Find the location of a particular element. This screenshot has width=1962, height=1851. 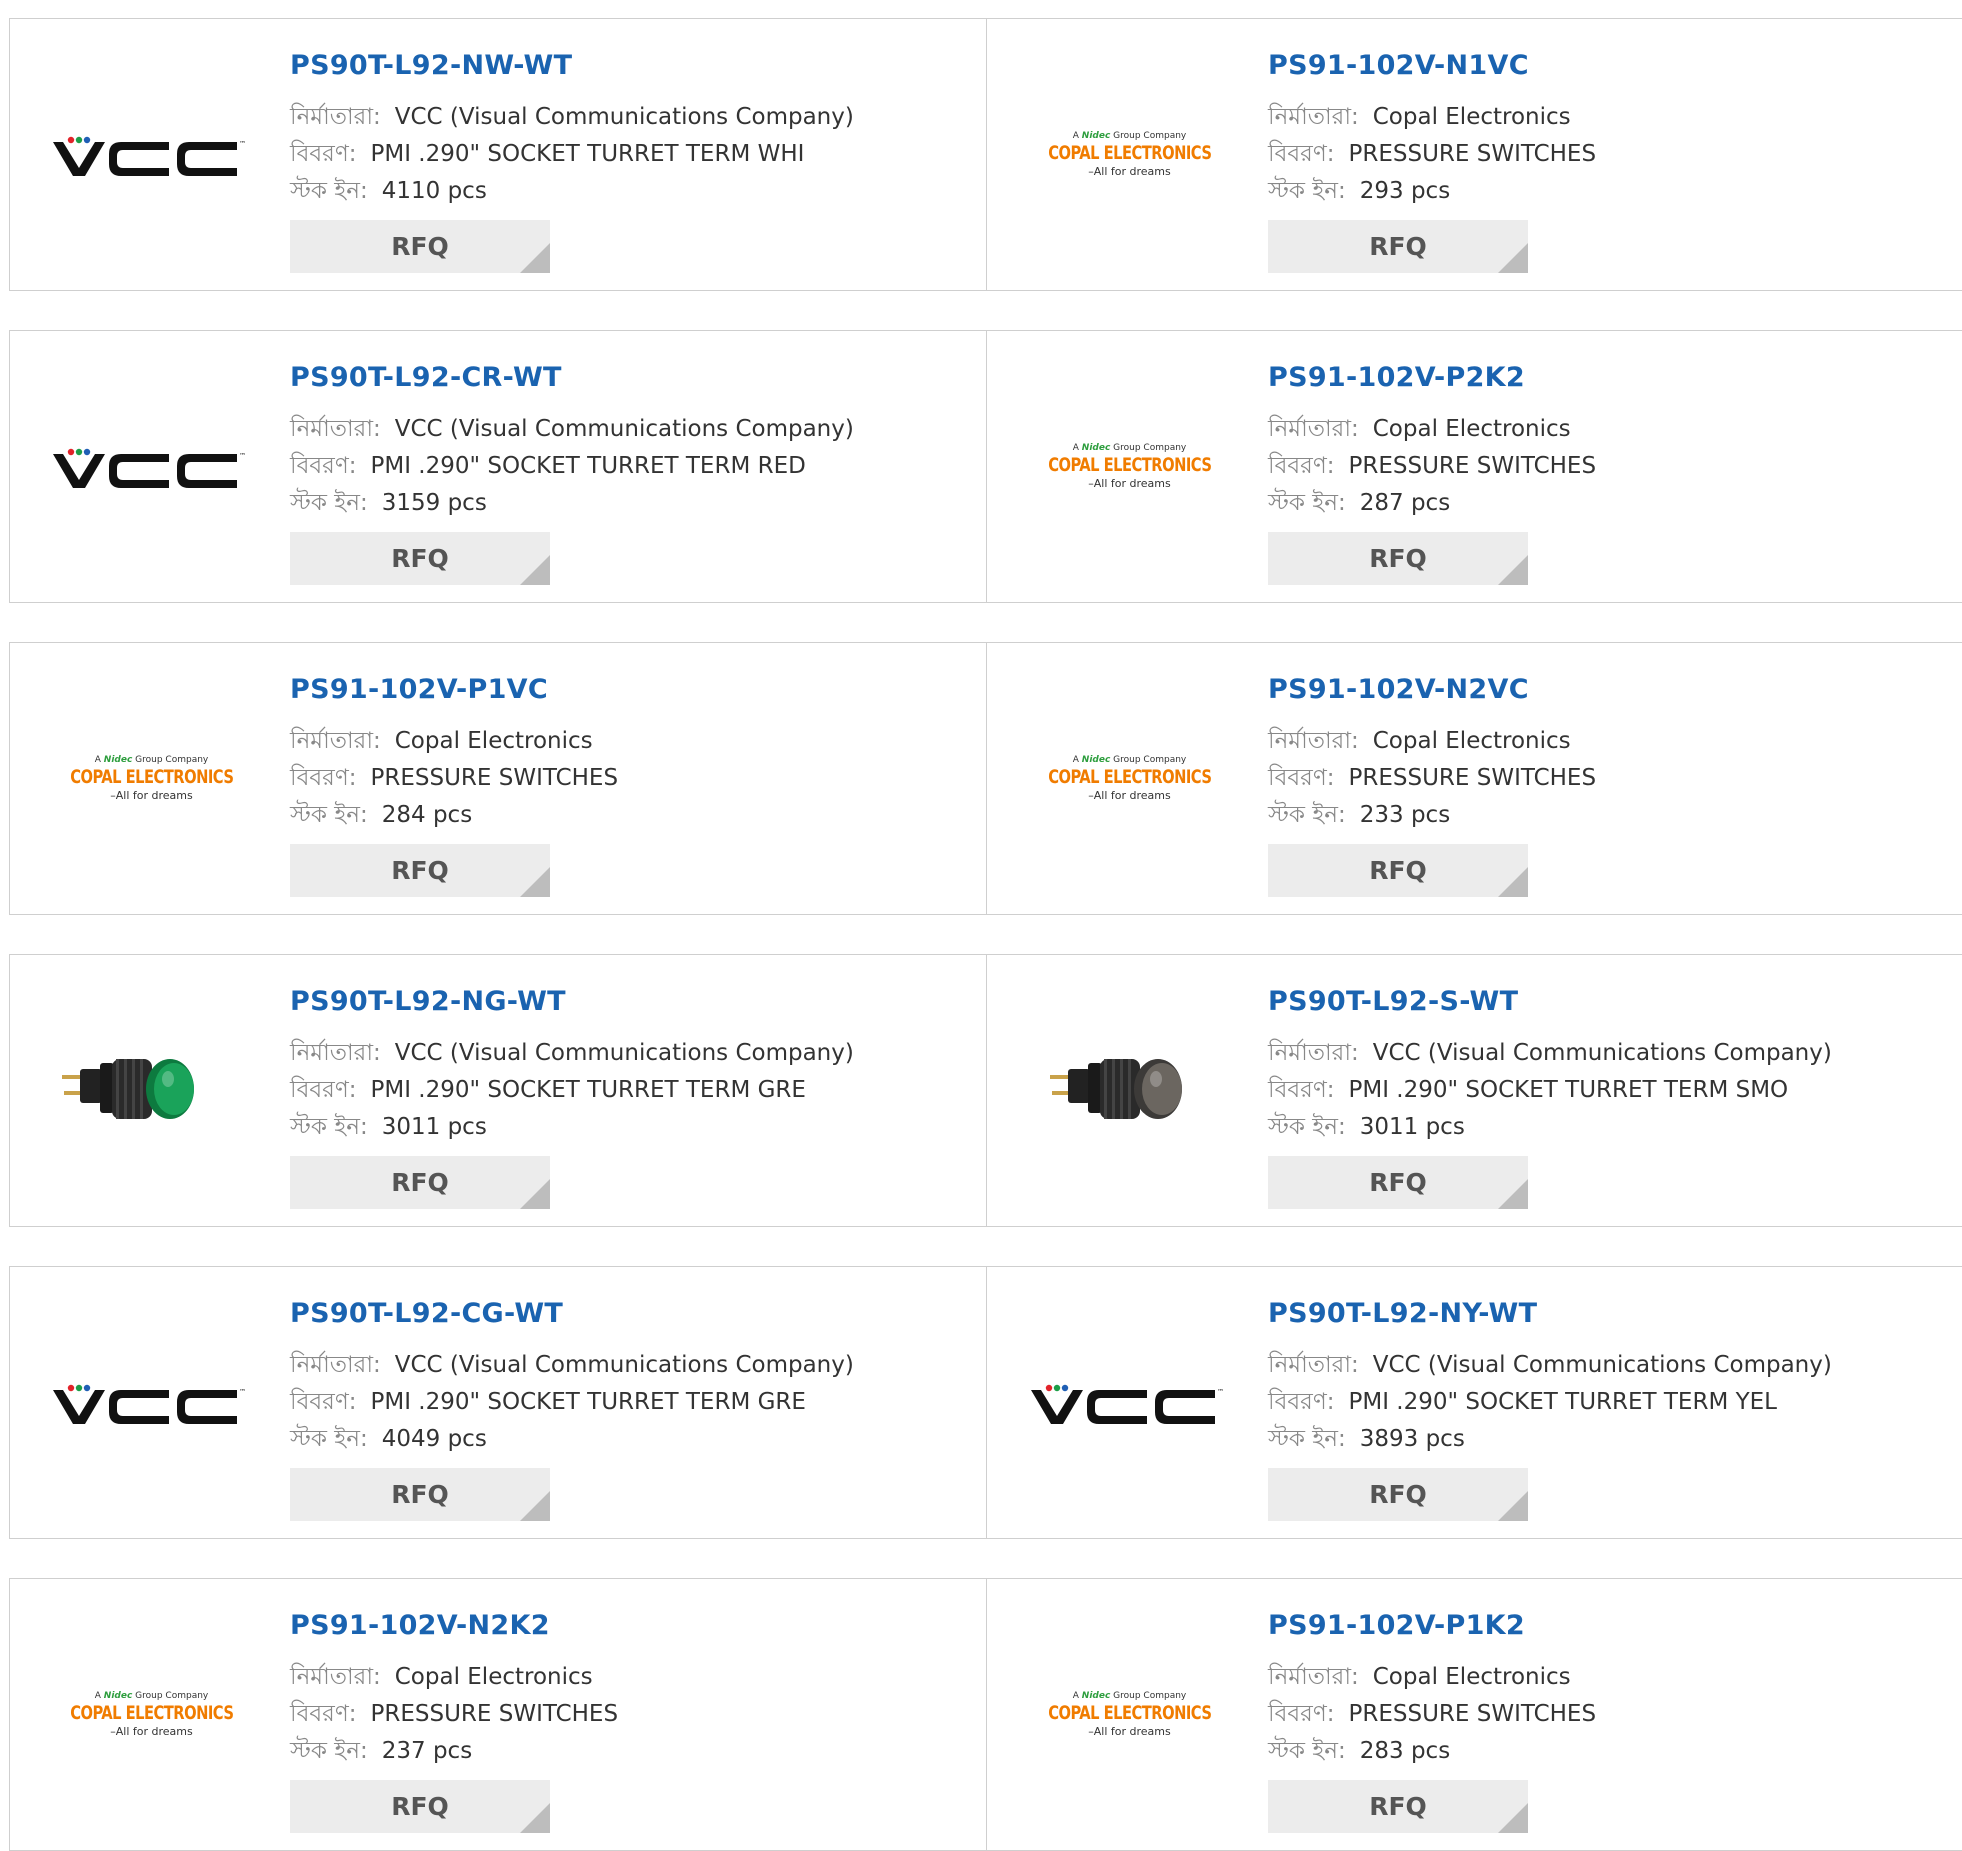

part-number-link: PS91-102V-P1K2 is located at coordinates (1432, 1626).